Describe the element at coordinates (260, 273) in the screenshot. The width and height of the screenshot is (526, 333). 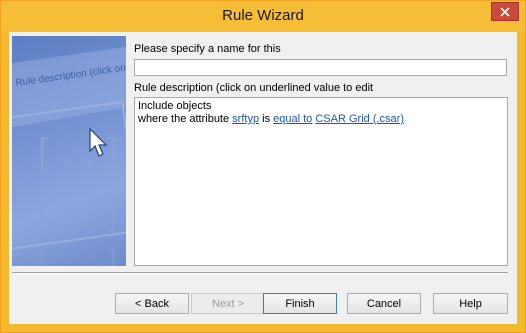
I see `separator` at that location.